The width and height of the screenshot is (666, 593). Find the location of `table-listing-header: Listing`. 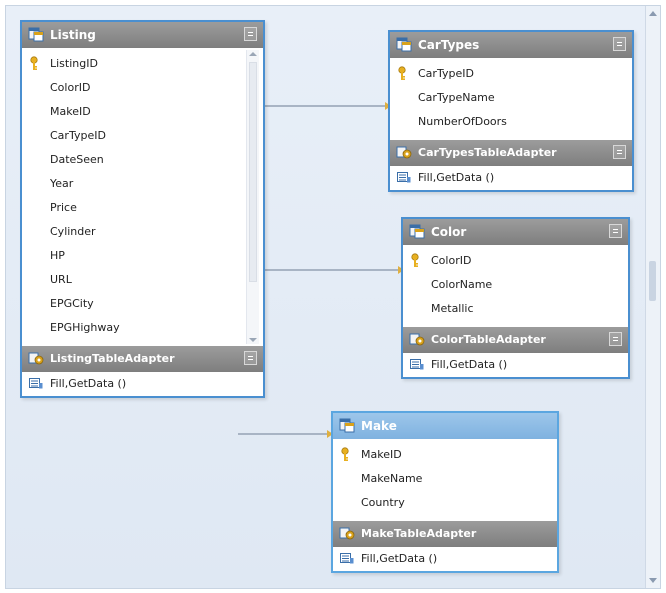

table-listing-header: Listing is located at coordinates (142, 35).